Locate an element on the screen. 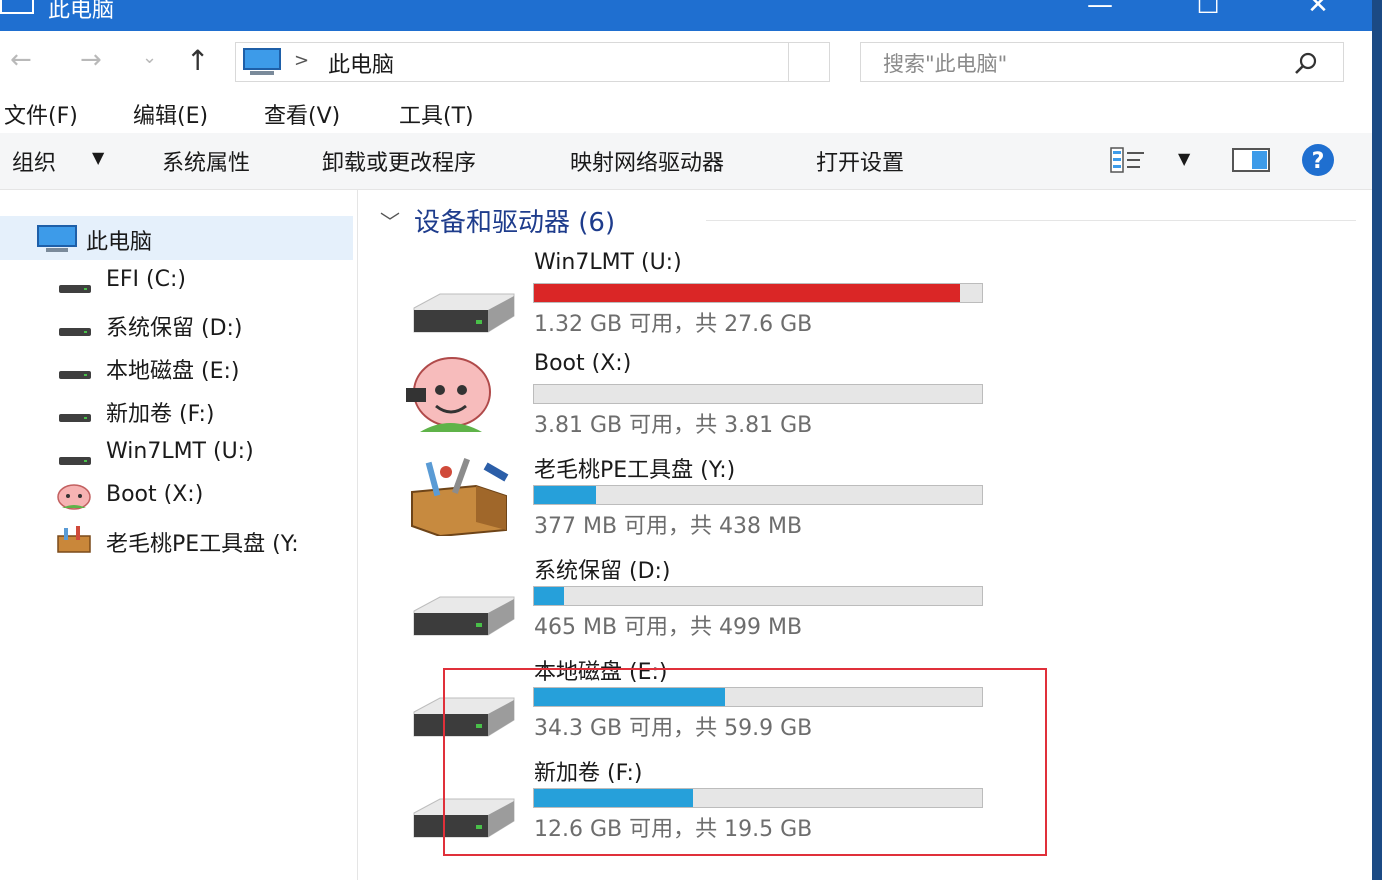 This screenshot has width=1382, height=880. sidebar-item-label: 此电脑 is located at coordinates (119, 242).